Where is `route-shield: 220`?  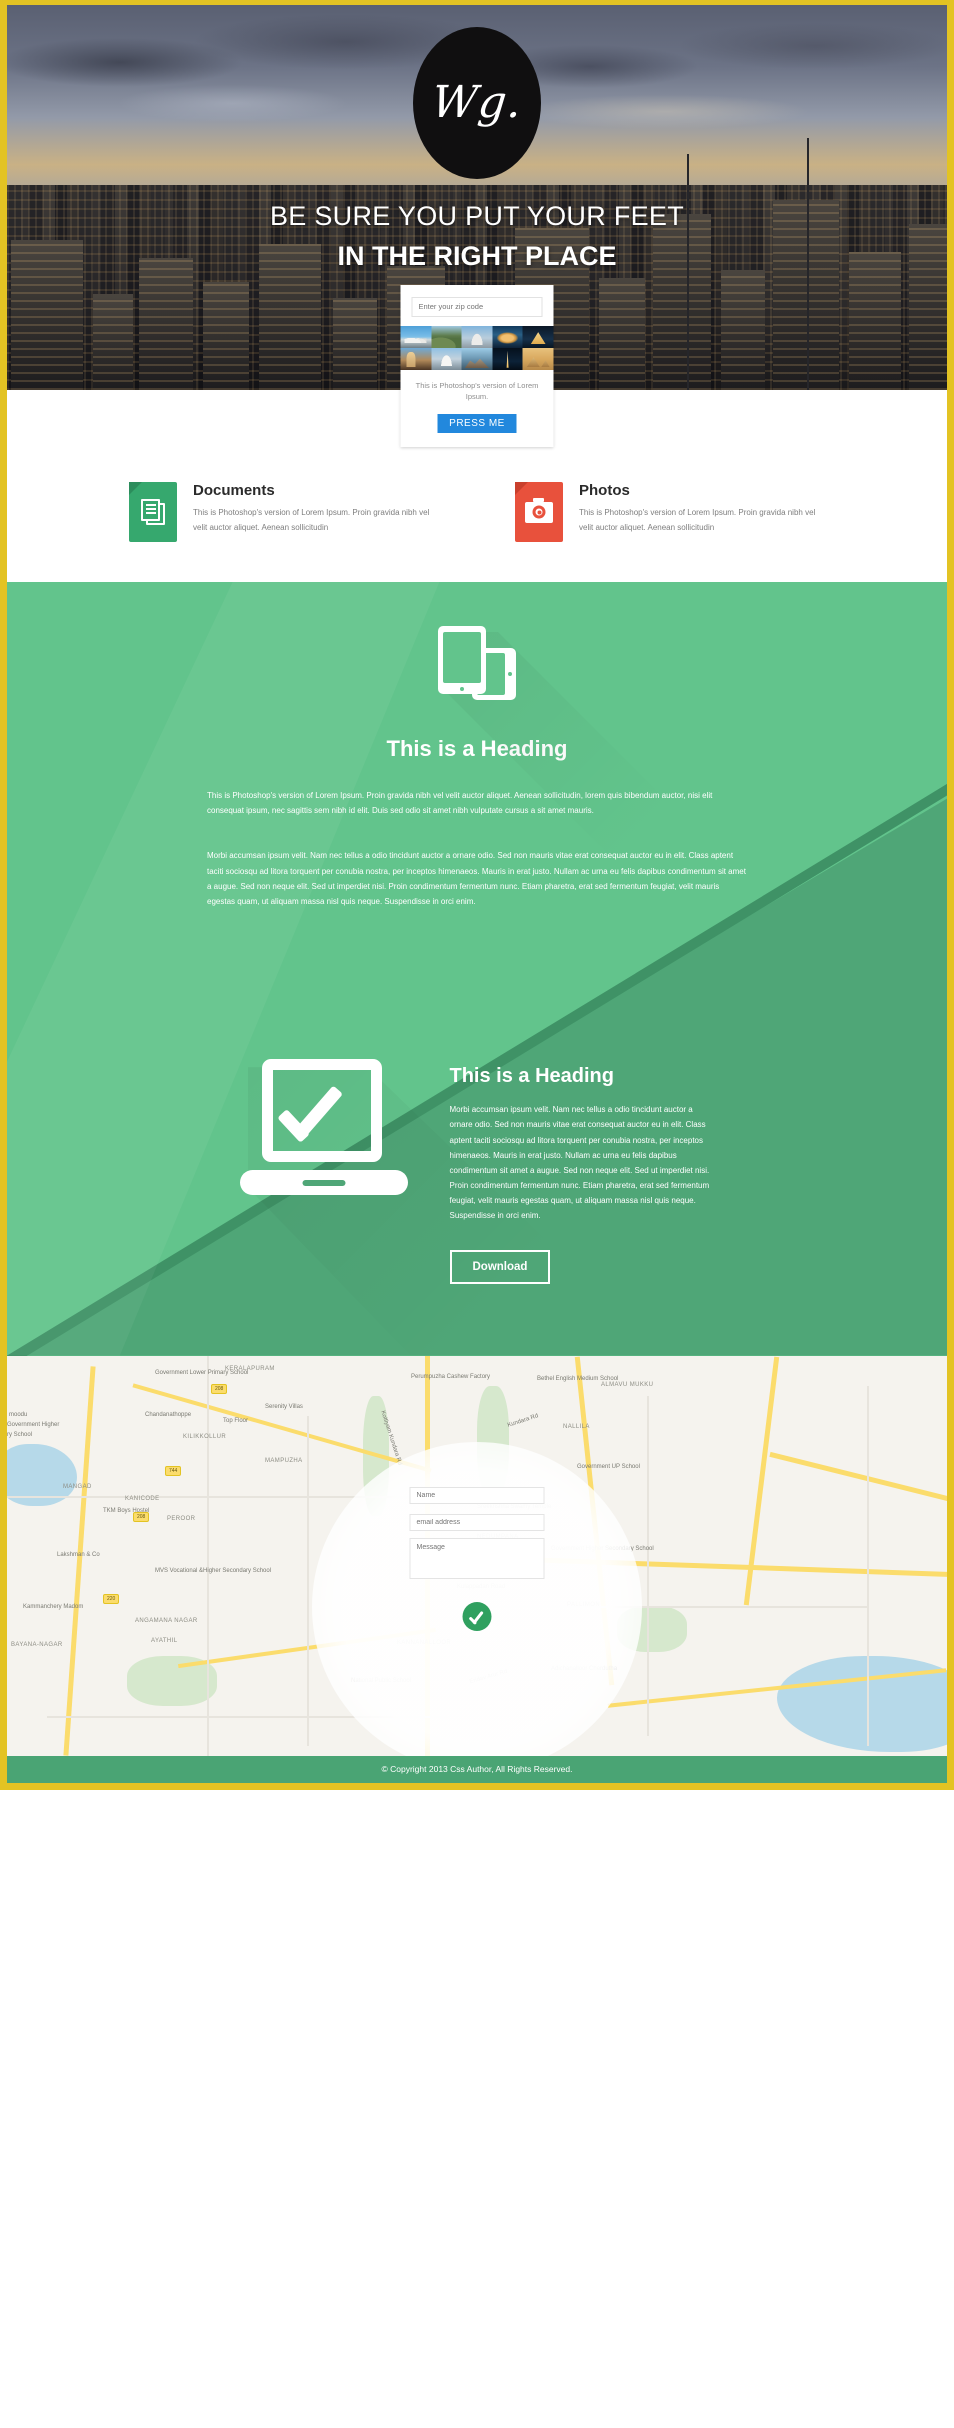 route-shield: 220 is located at coordinates (111, 1598).